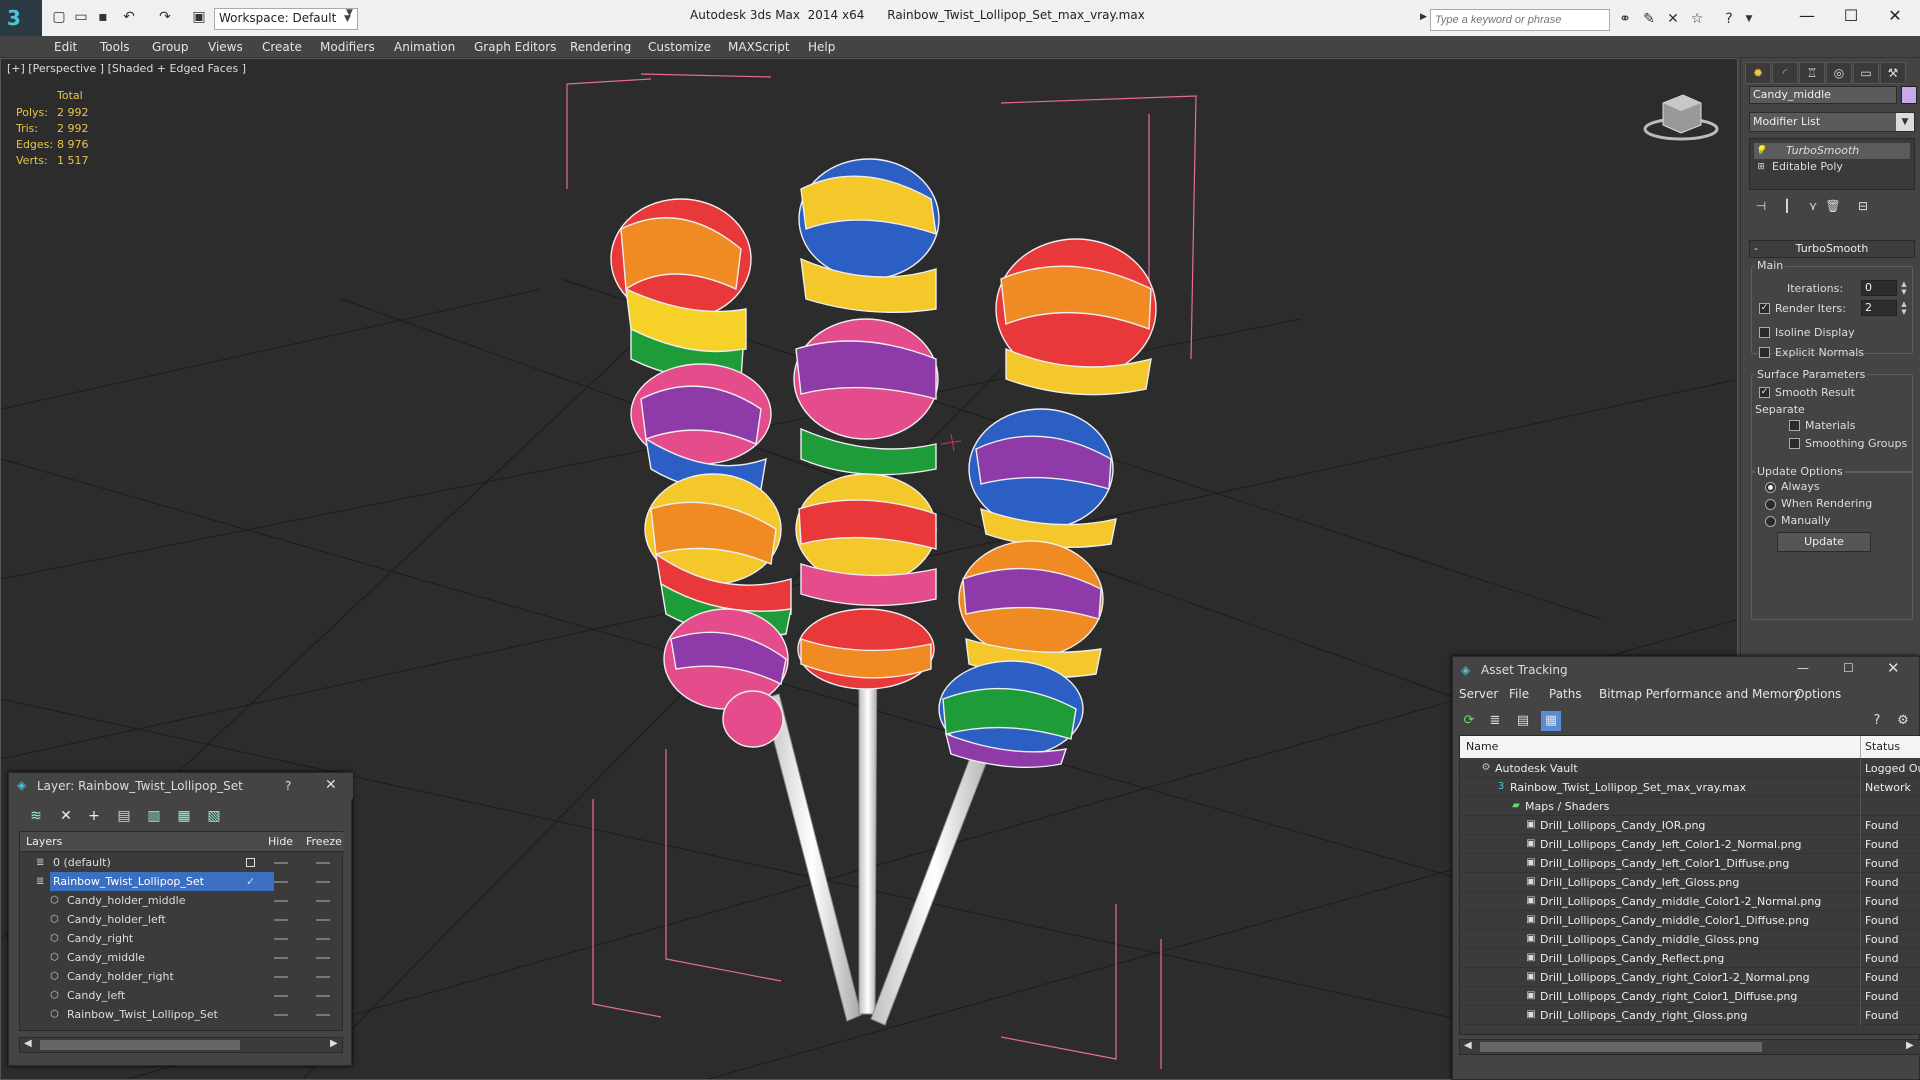 This screenshot has width=1920, height=1080. I want to click on scrollbar-thumb, so click(1621, 1047).